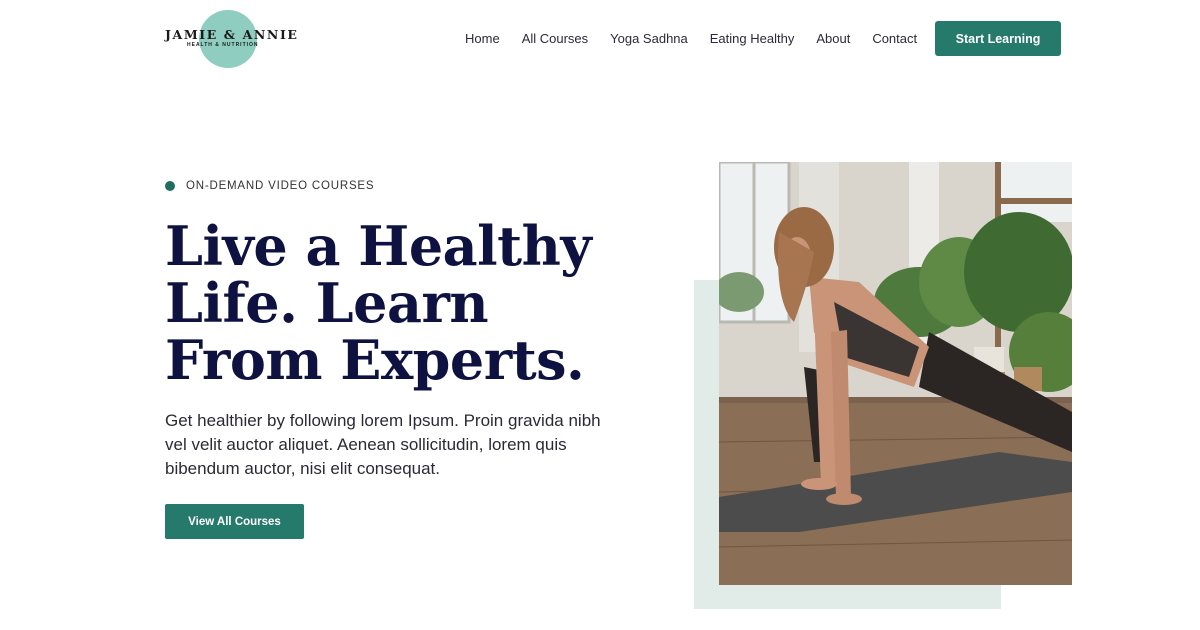 This screenshot has width=1200, height=630. What do you see at coordinates (280, 186) in the screenshot?
I see `eyebrow-text: ON-DEMAND VIDEO COURSES` at bounding box center [280, 186].